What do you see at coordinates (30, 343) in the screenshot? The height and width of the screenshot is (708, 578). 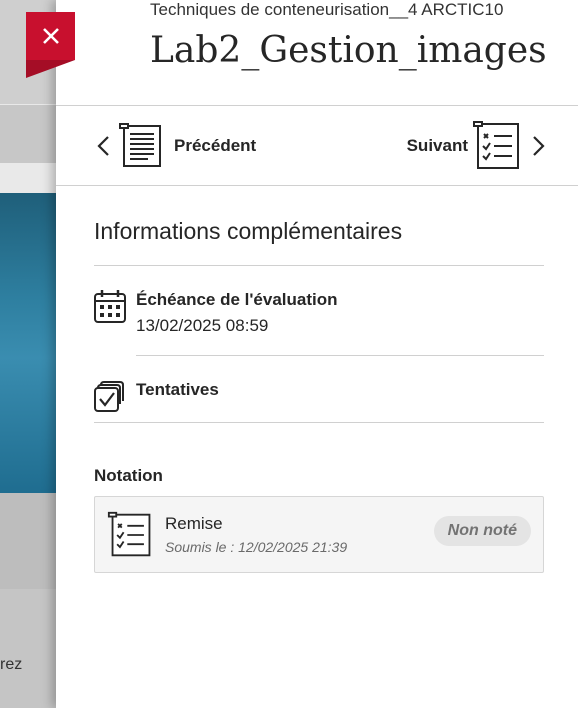 I see `background-banner-image` at bounding box center [30, 343].